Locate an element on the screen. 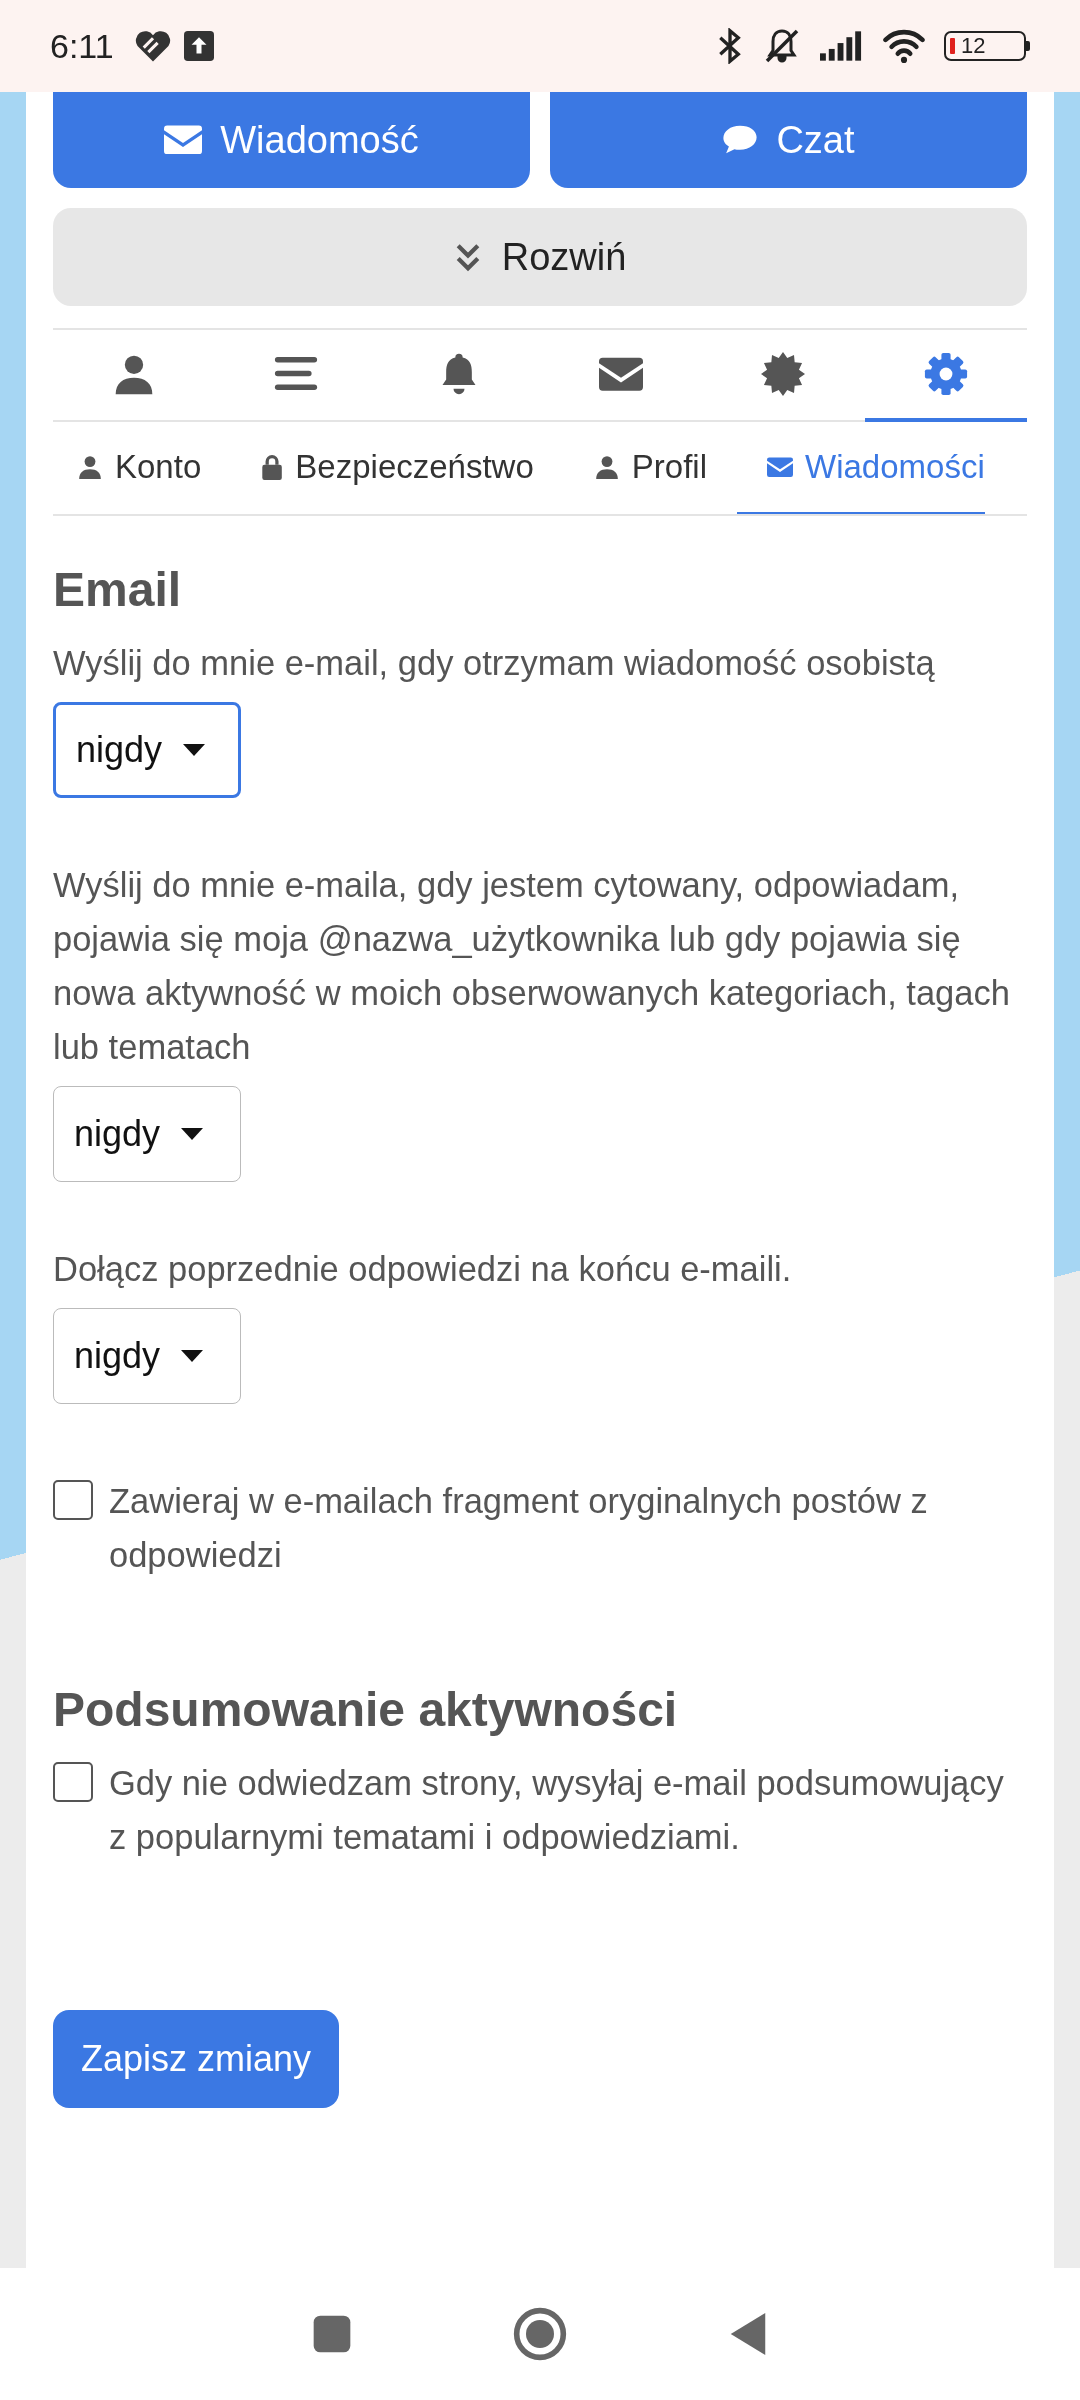 The height and width of the screenshot is (2400, 1080). settings-tab: Konto is located at coordinates (142, 468).